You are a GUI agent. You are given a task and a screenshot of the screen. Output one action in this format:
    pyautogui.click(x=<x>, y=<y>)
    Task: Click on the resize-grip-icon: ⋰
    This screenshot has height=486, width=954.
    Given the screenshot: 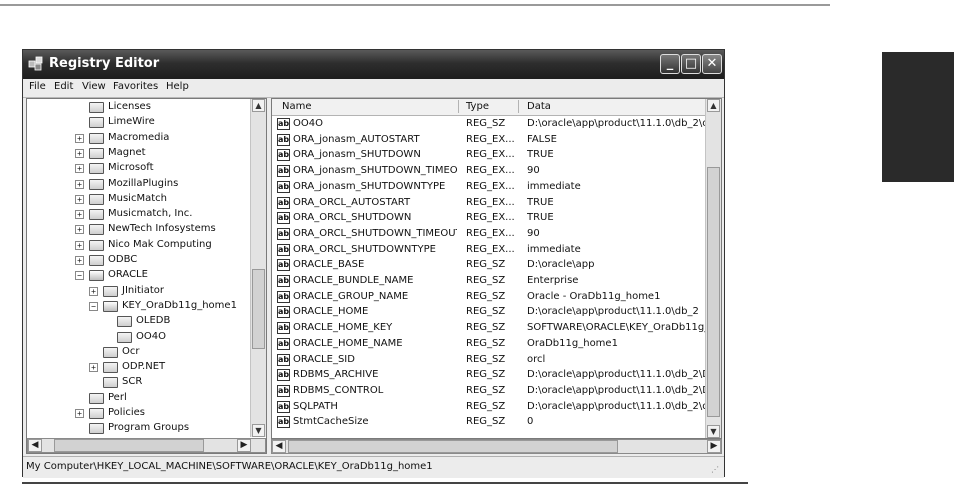 What is the action you would take?
    pyautogui.click(x=716, y=470)
    